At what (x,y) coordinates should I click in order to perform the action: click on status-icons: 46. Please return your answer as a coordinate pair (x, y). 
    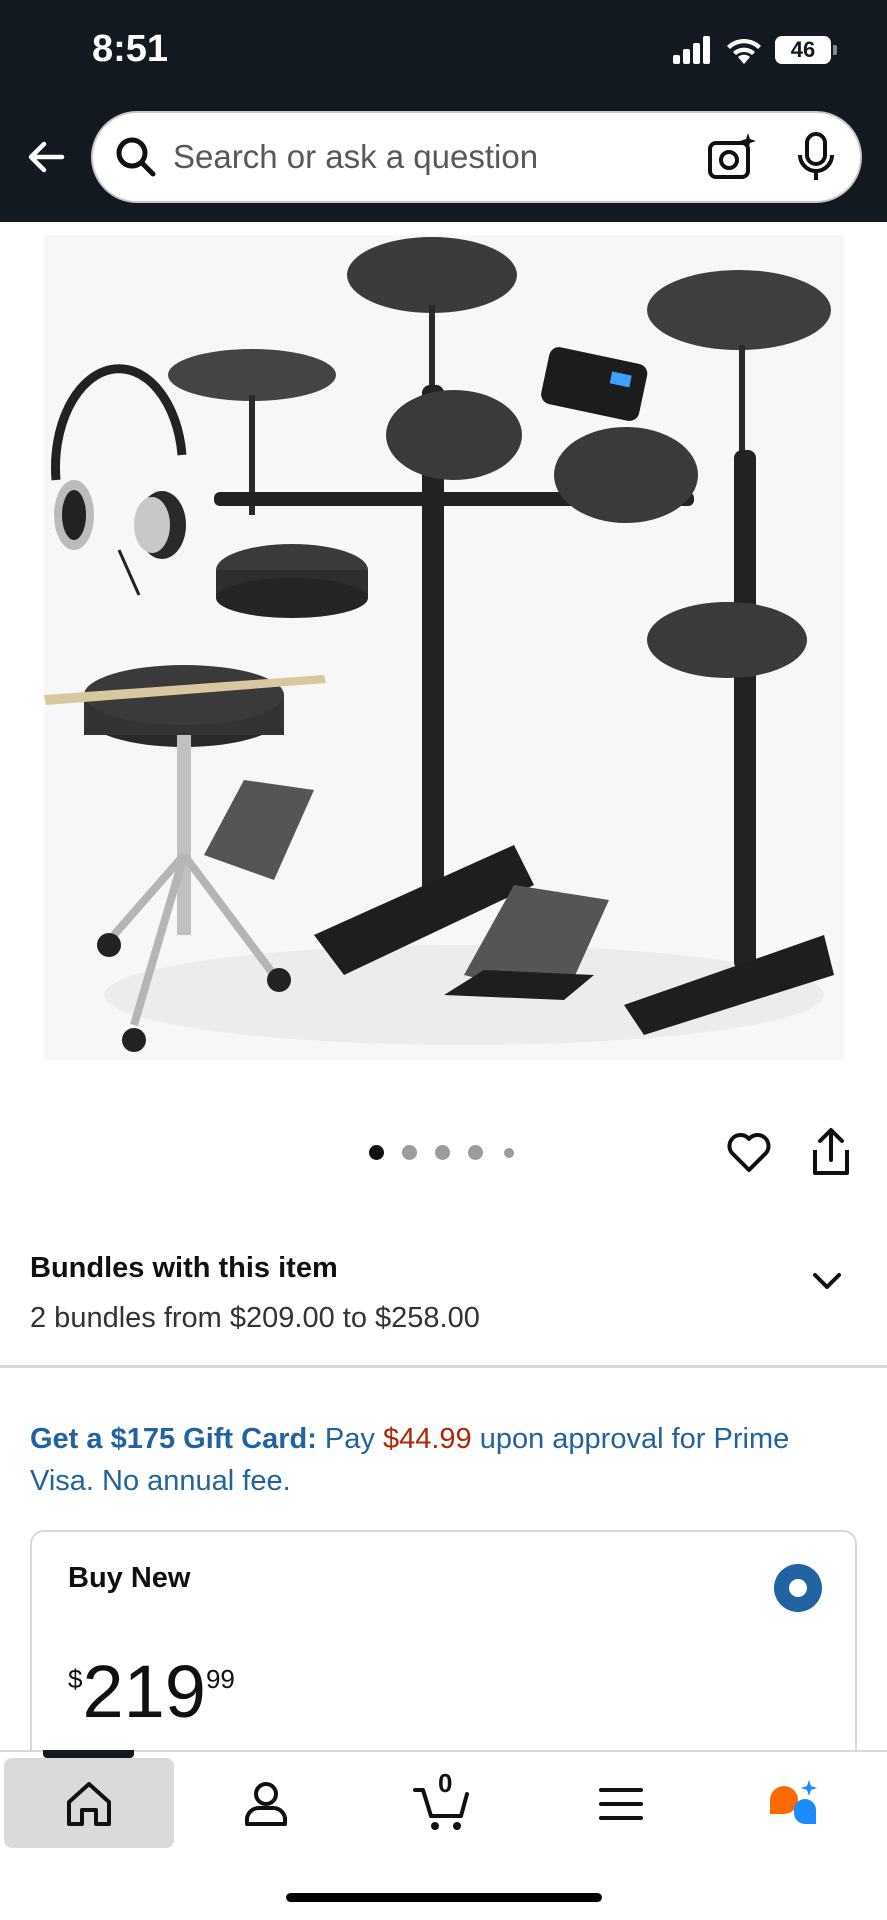
    Looking at the image, I should click on (755, 50).